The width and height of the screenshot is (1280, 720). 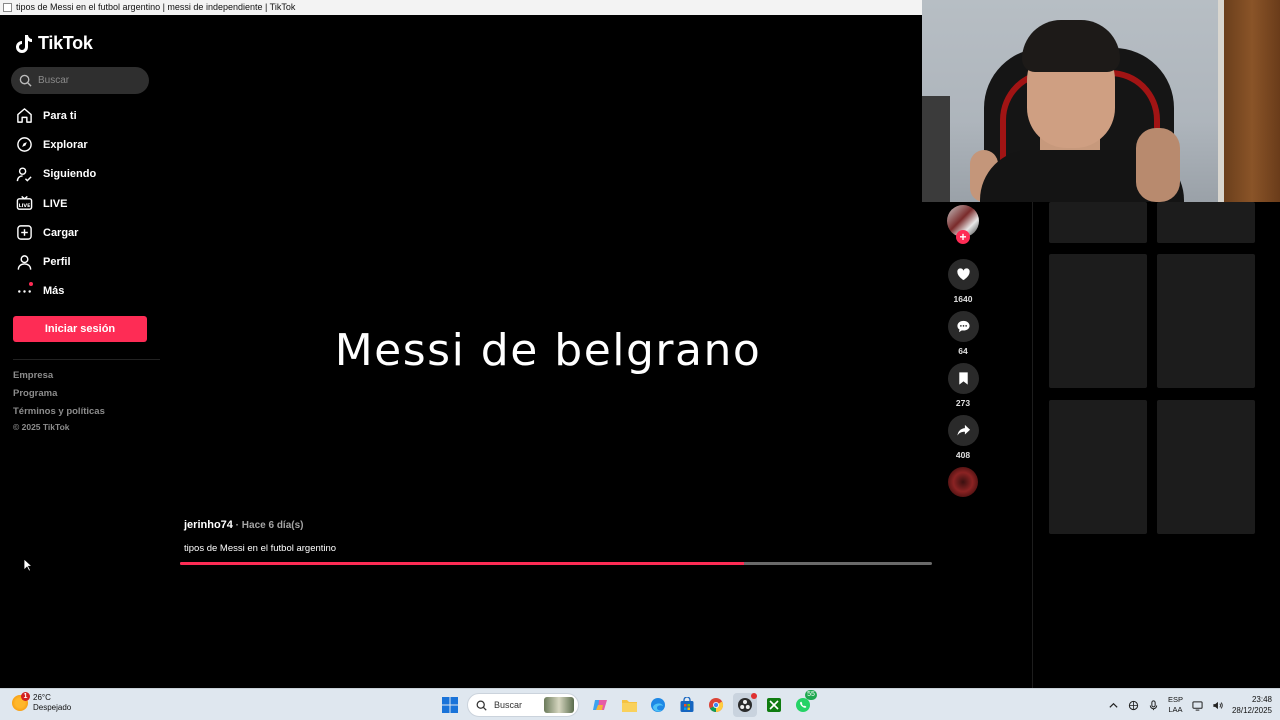 I want to click on taskbar-search: Buscar, so click(x=523, y=705).